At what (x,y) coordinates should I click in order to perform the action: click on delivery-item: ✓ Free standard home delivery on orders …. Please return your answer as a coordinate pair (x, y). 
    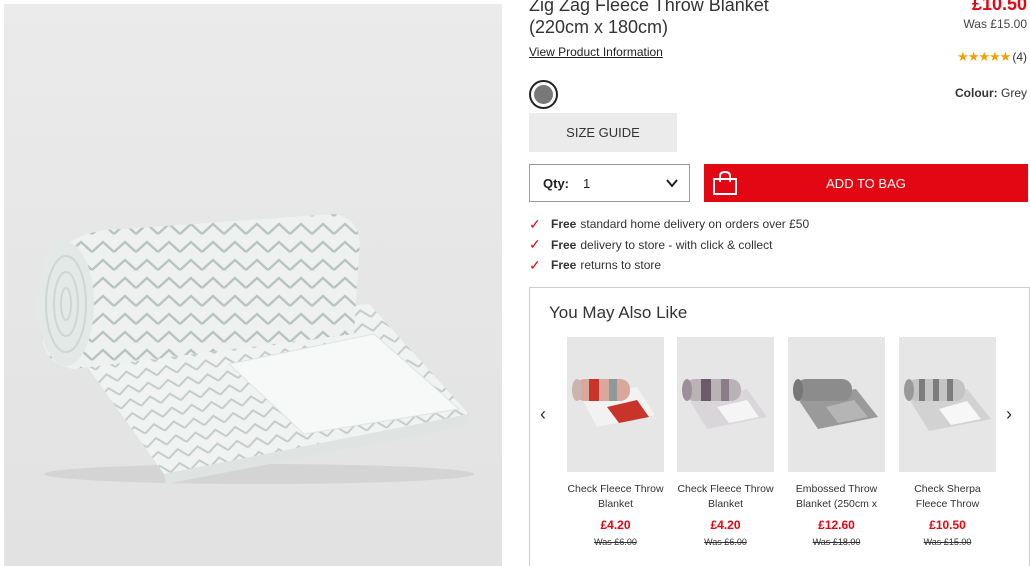
    Looking at the image, I should click on (669, 224).